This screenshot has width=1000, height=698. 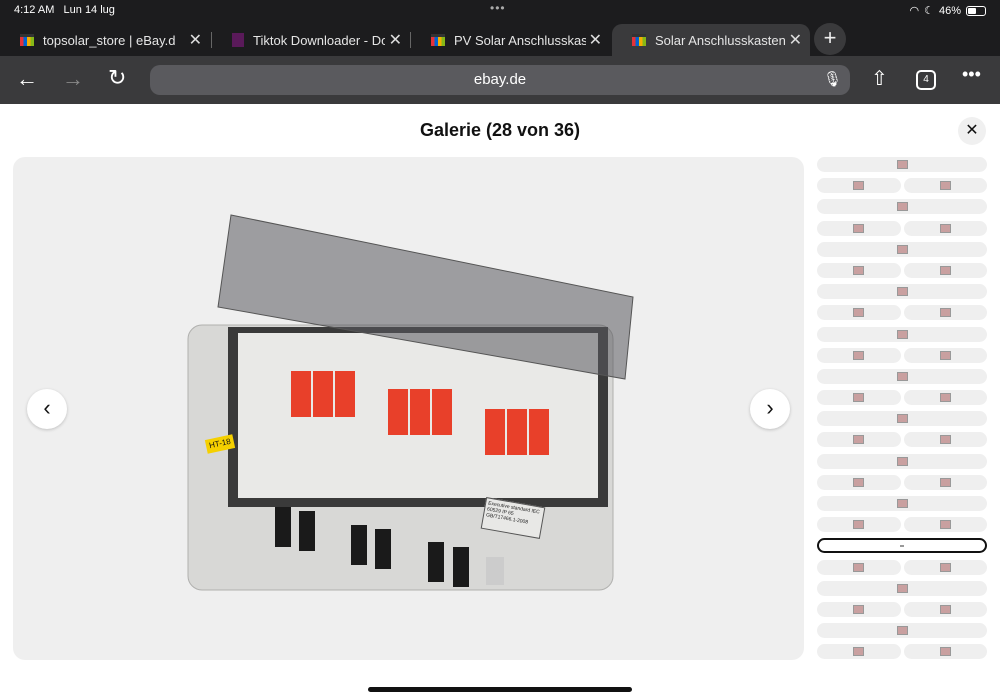 I want to click on home-indicator, so click(x=500, y=689).